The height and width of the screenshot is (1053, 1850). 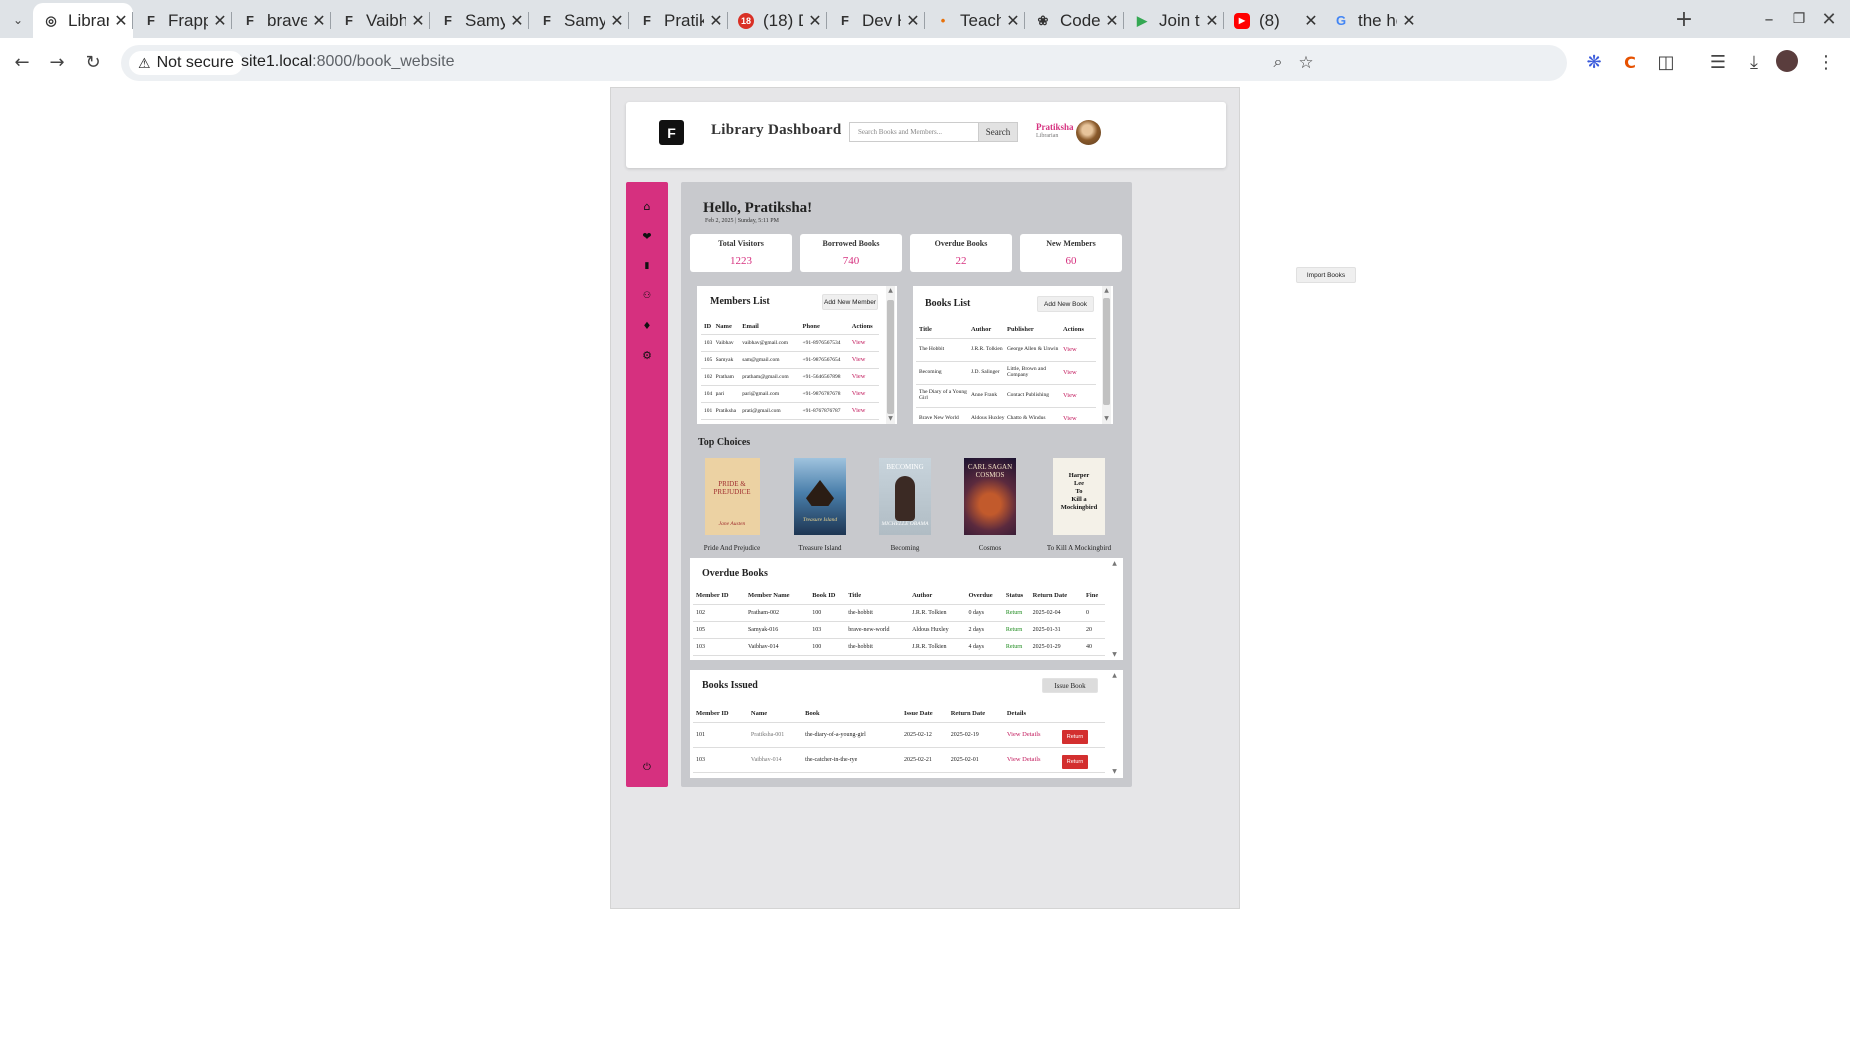 What do you see at coordinates (380, 20) in the screenshot?
I see `browser-tab: F Vaibha✕` at bounding box center [380, 20].